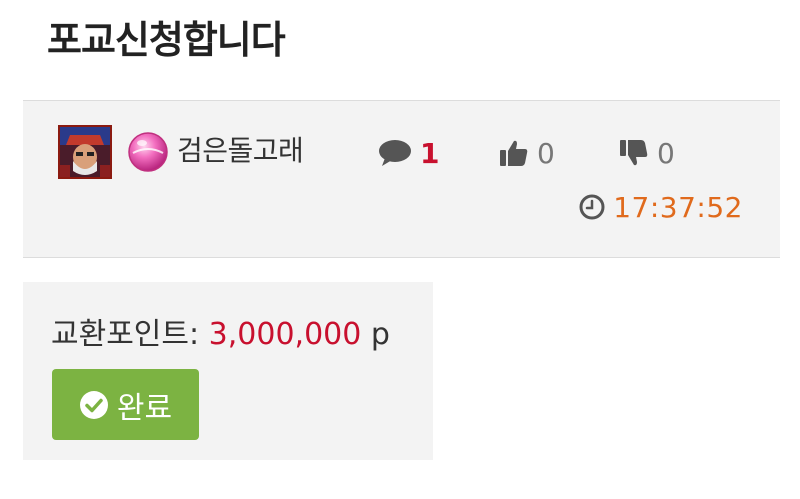 The height and width of the screenshot is (499, 800). I want to click on comment-count: 1, so click(408, 153).